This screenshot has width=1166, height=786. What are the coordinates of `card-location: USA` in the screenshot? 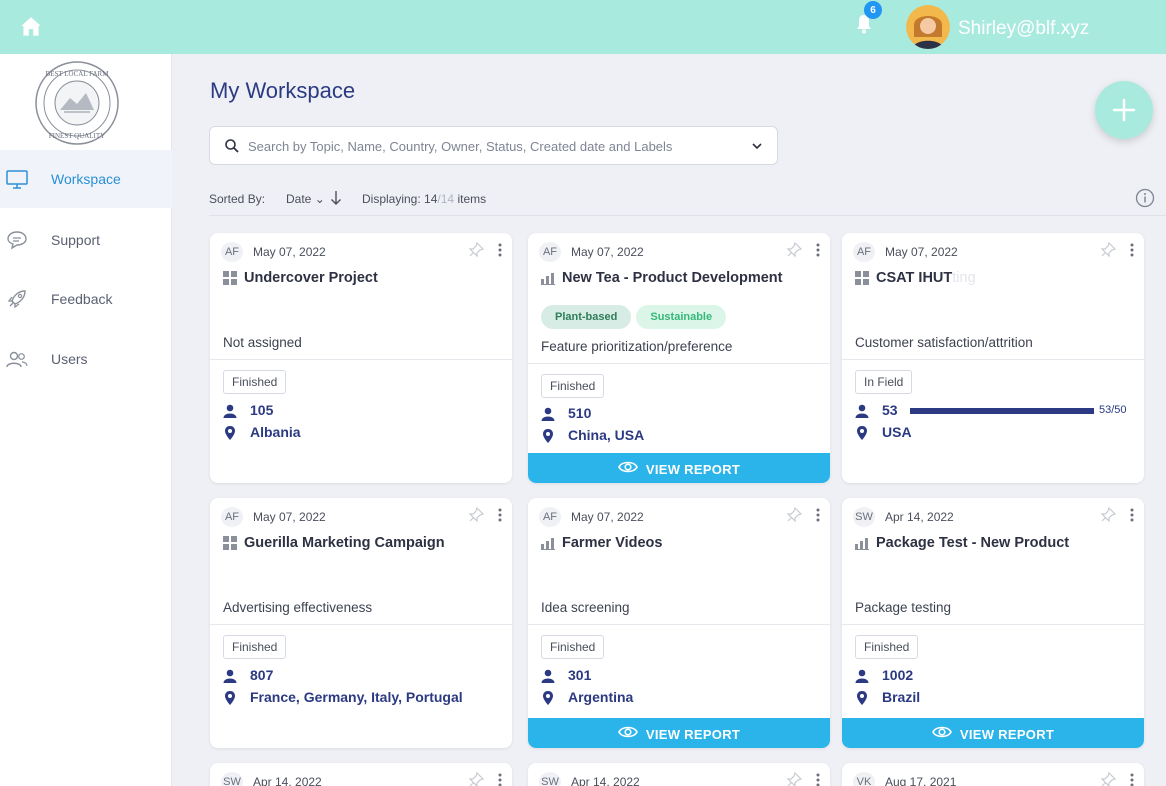 It's located at (897, 432).